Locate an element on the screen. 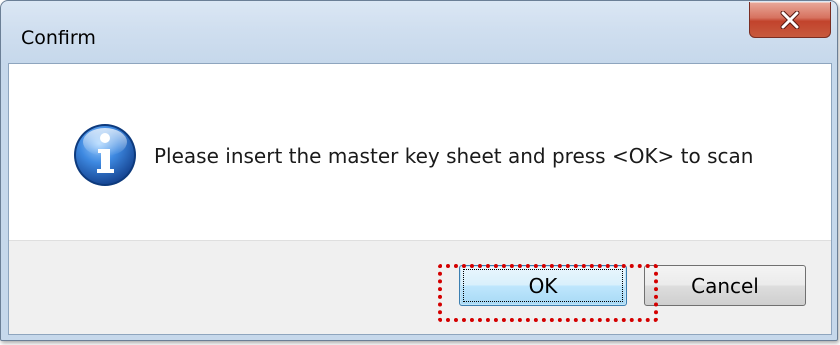 The height and width of the screenshot is (345, 840). cancel-button: Cancel is located at coordinates (725, 285).